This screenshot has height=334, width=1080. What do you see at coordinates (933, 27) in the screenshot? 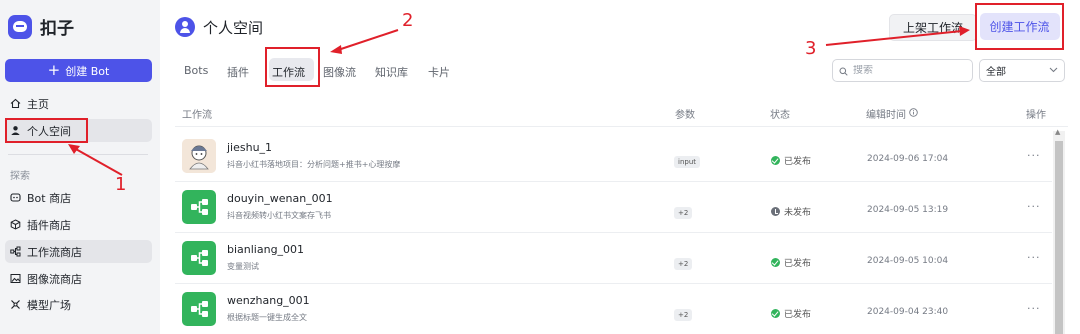
I see `list-workflow-button: 上架工作流` at bounding box center [933, 27].